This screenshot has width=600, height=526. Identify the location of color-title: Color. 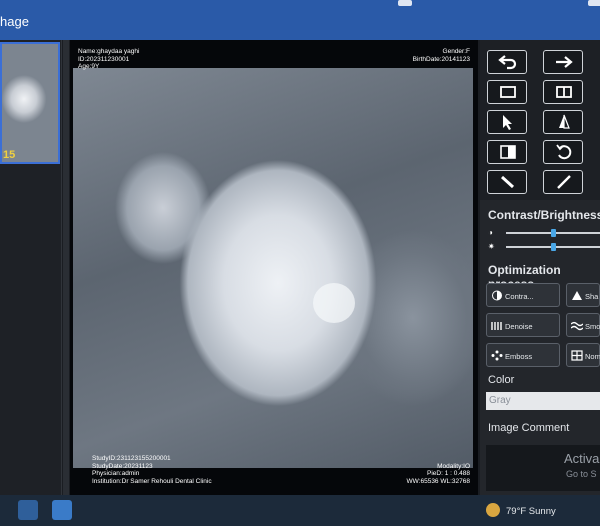
(501, 380).